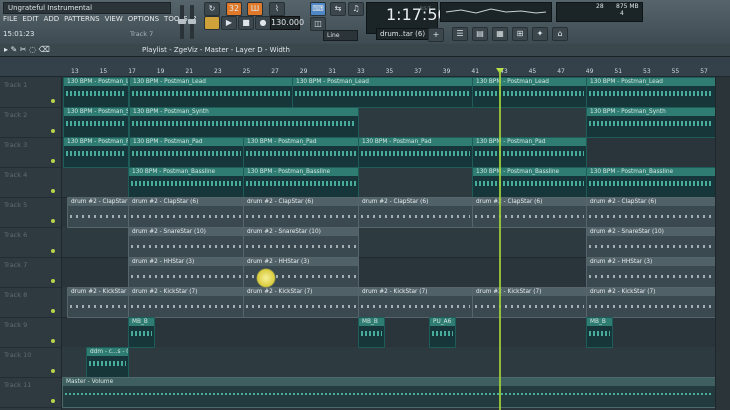 The image size is (730, 410). Describe the element at coordinates (30, 272) in the screenshot. I see `track-header: Track 7` at that location.